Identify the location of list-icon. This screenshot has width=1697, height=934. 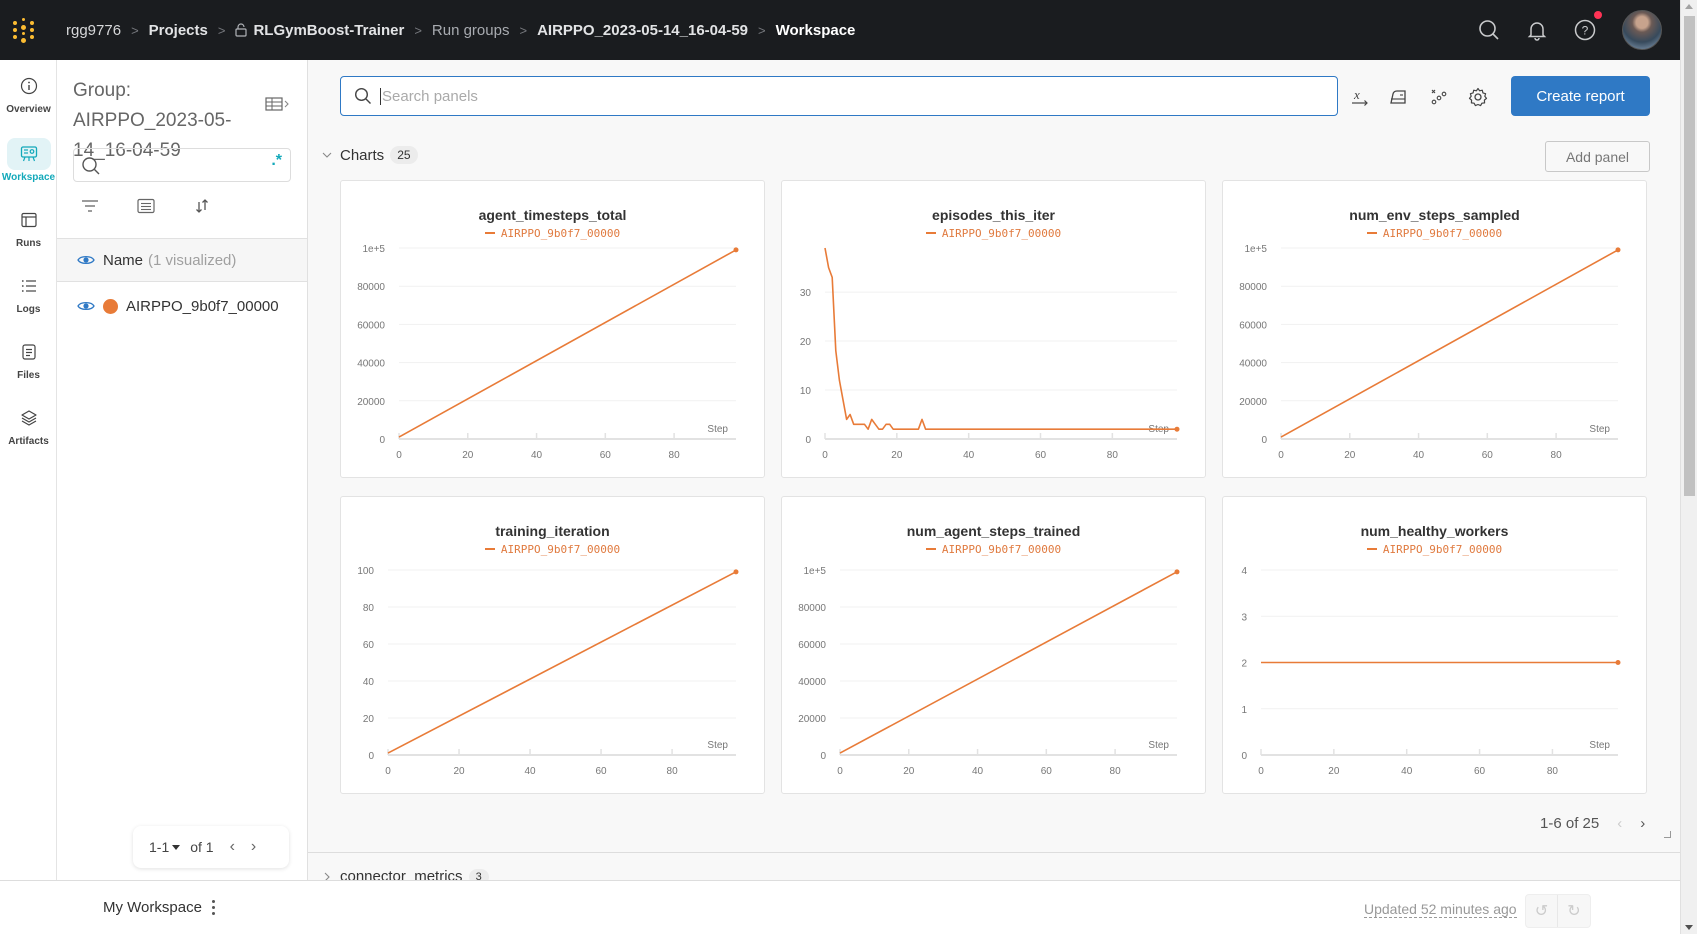
(28, 286).